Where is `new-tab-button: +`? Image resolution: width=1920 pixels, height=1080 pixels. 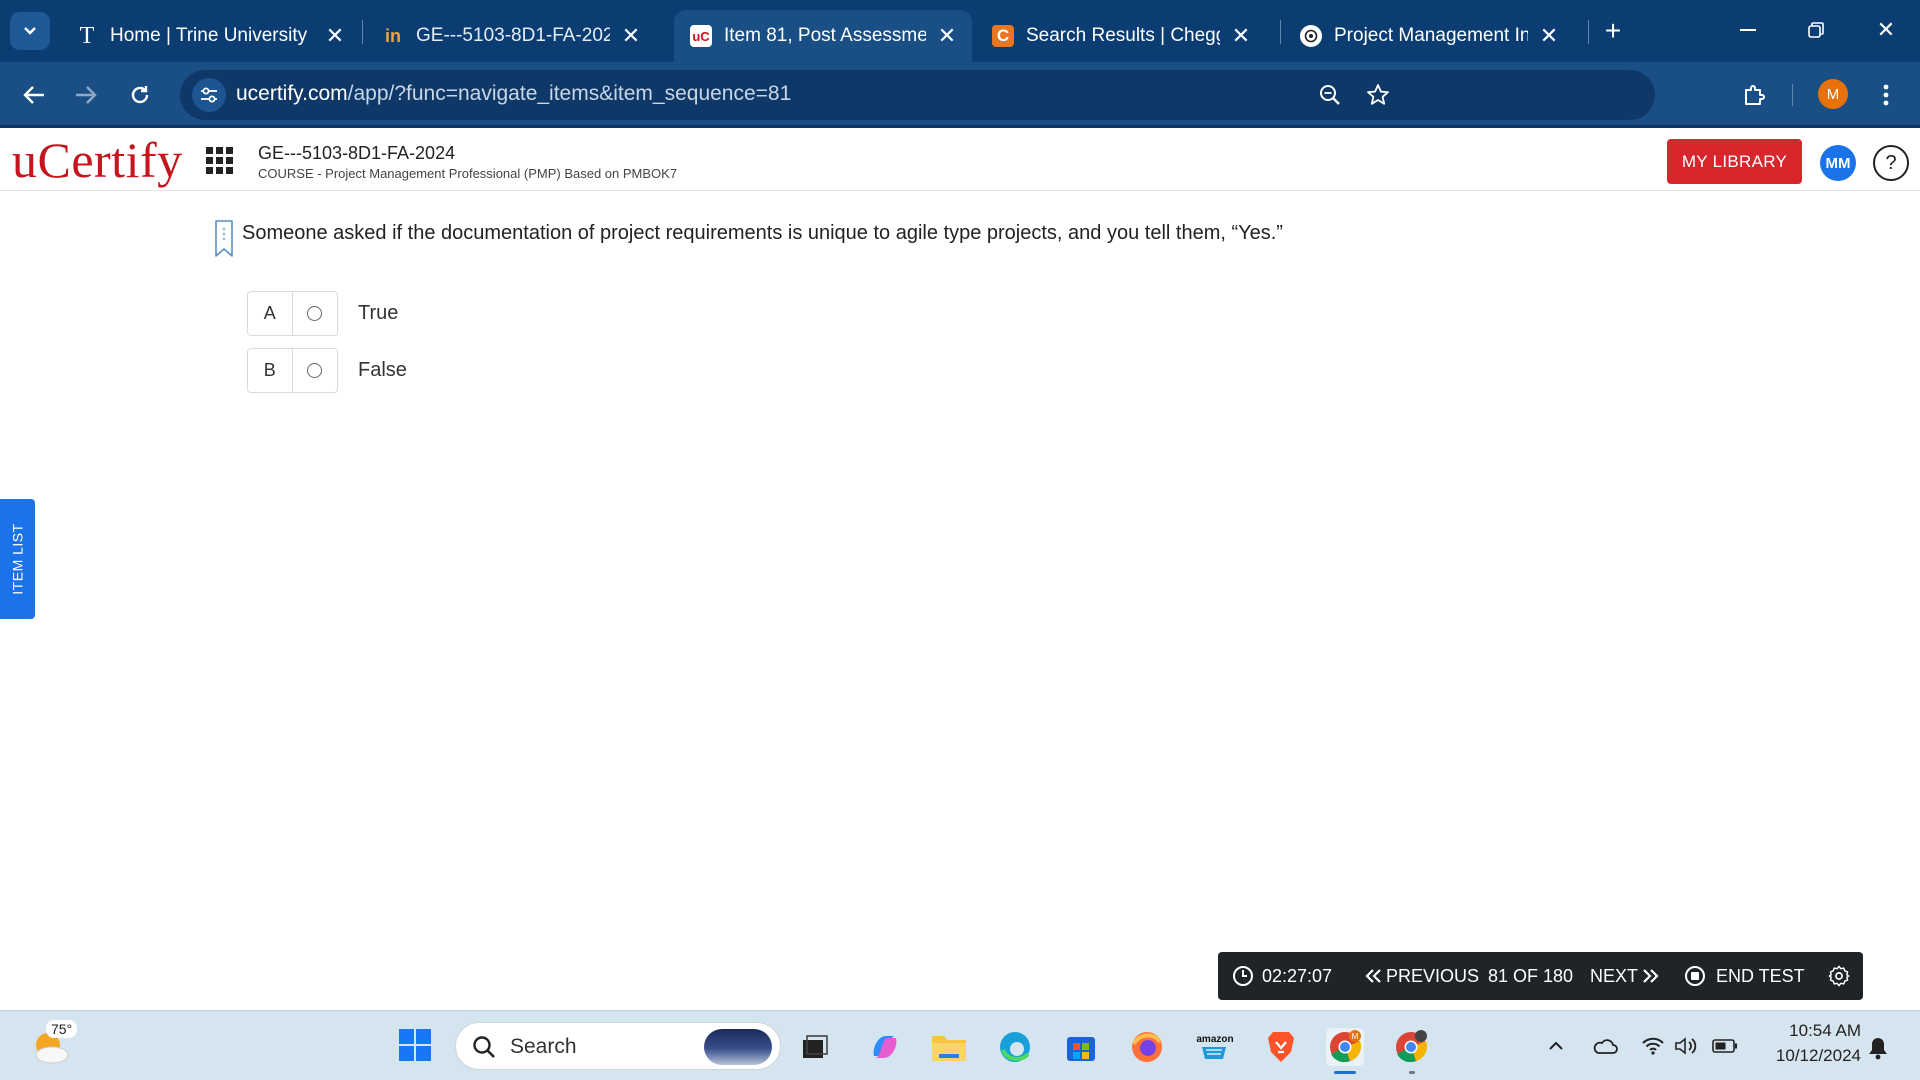 new-tab-button: + is located at coordinates (1613, 30).